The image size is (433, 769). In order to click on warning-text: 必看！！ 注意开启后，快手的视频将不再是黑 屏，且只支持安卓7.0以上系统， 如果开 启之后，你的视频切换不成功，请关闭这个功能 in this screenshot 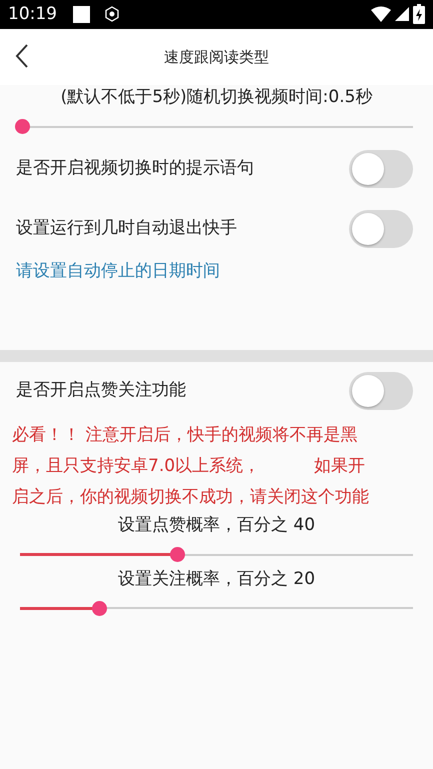, I will do `click(190, 466)`.